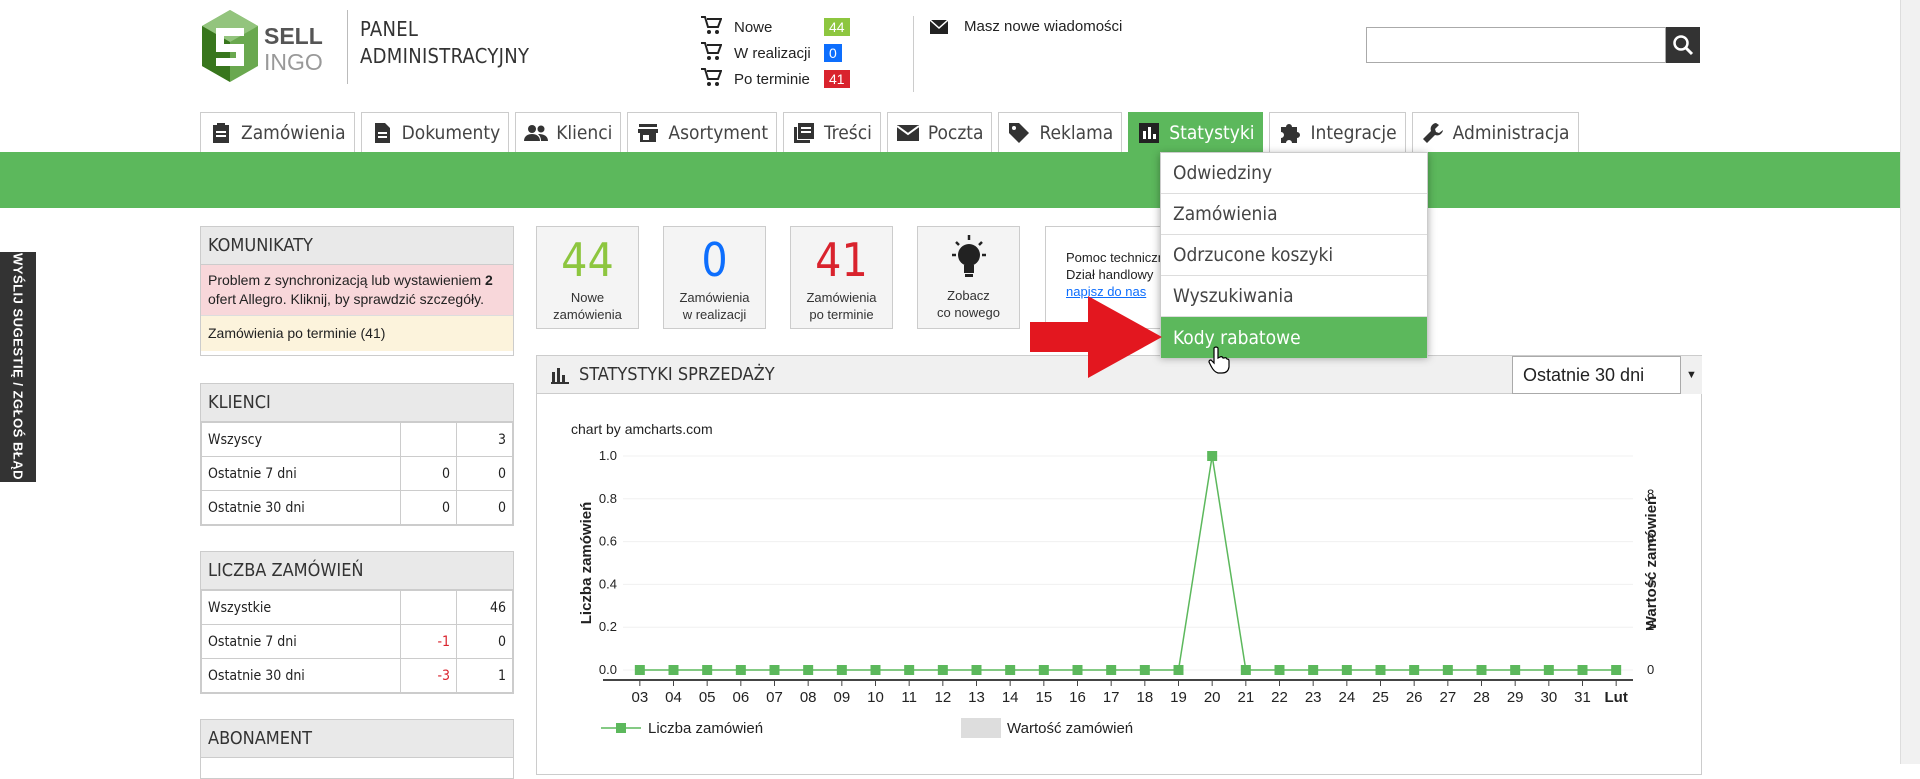 The height and width of the screenshot is (779, 1920). I want to click on row-value: 1, so click(484, 675).